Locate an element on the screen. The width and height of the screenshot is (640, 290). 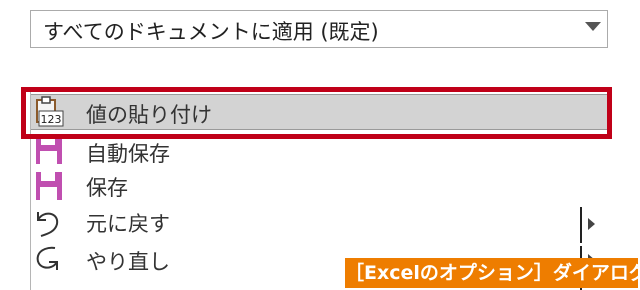
list-item-autosave: 自動保存 is located at coordinates (319, 153).